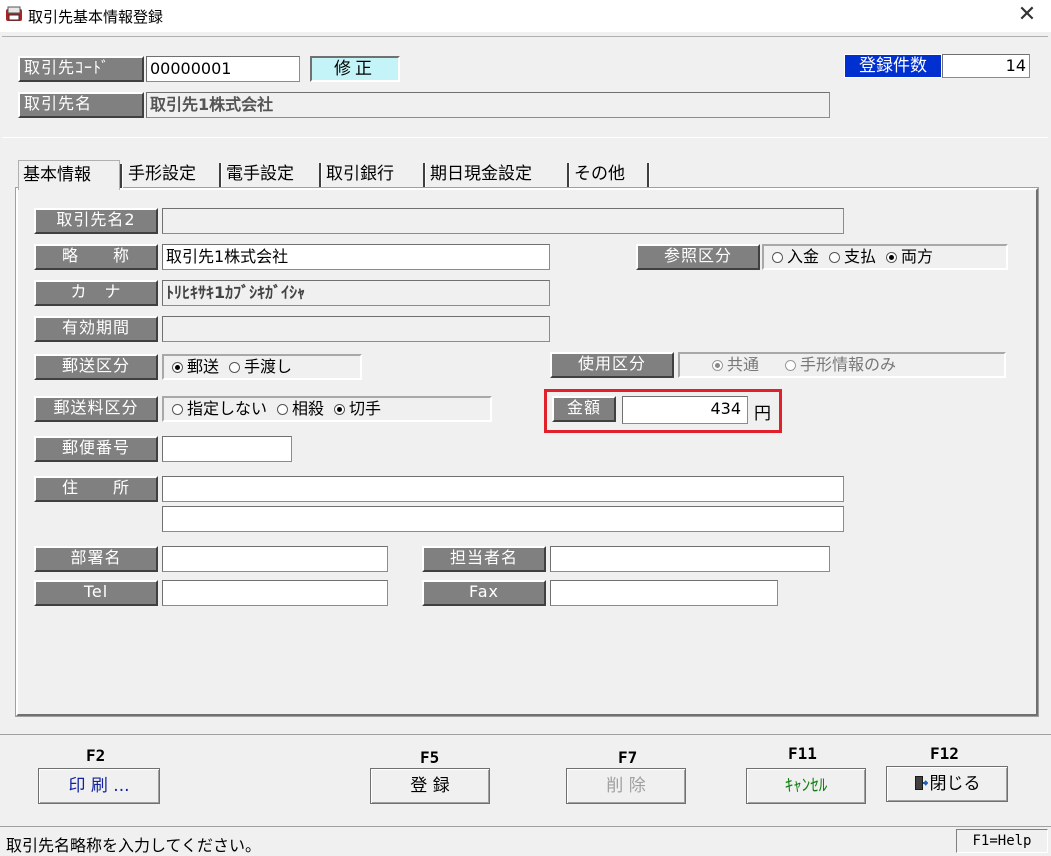 The image size is (1051, 856). Describe the element at coordinates (134, 845) in the screenshot. I see `status-message: 取引先名略称を入力してください。` at that location.